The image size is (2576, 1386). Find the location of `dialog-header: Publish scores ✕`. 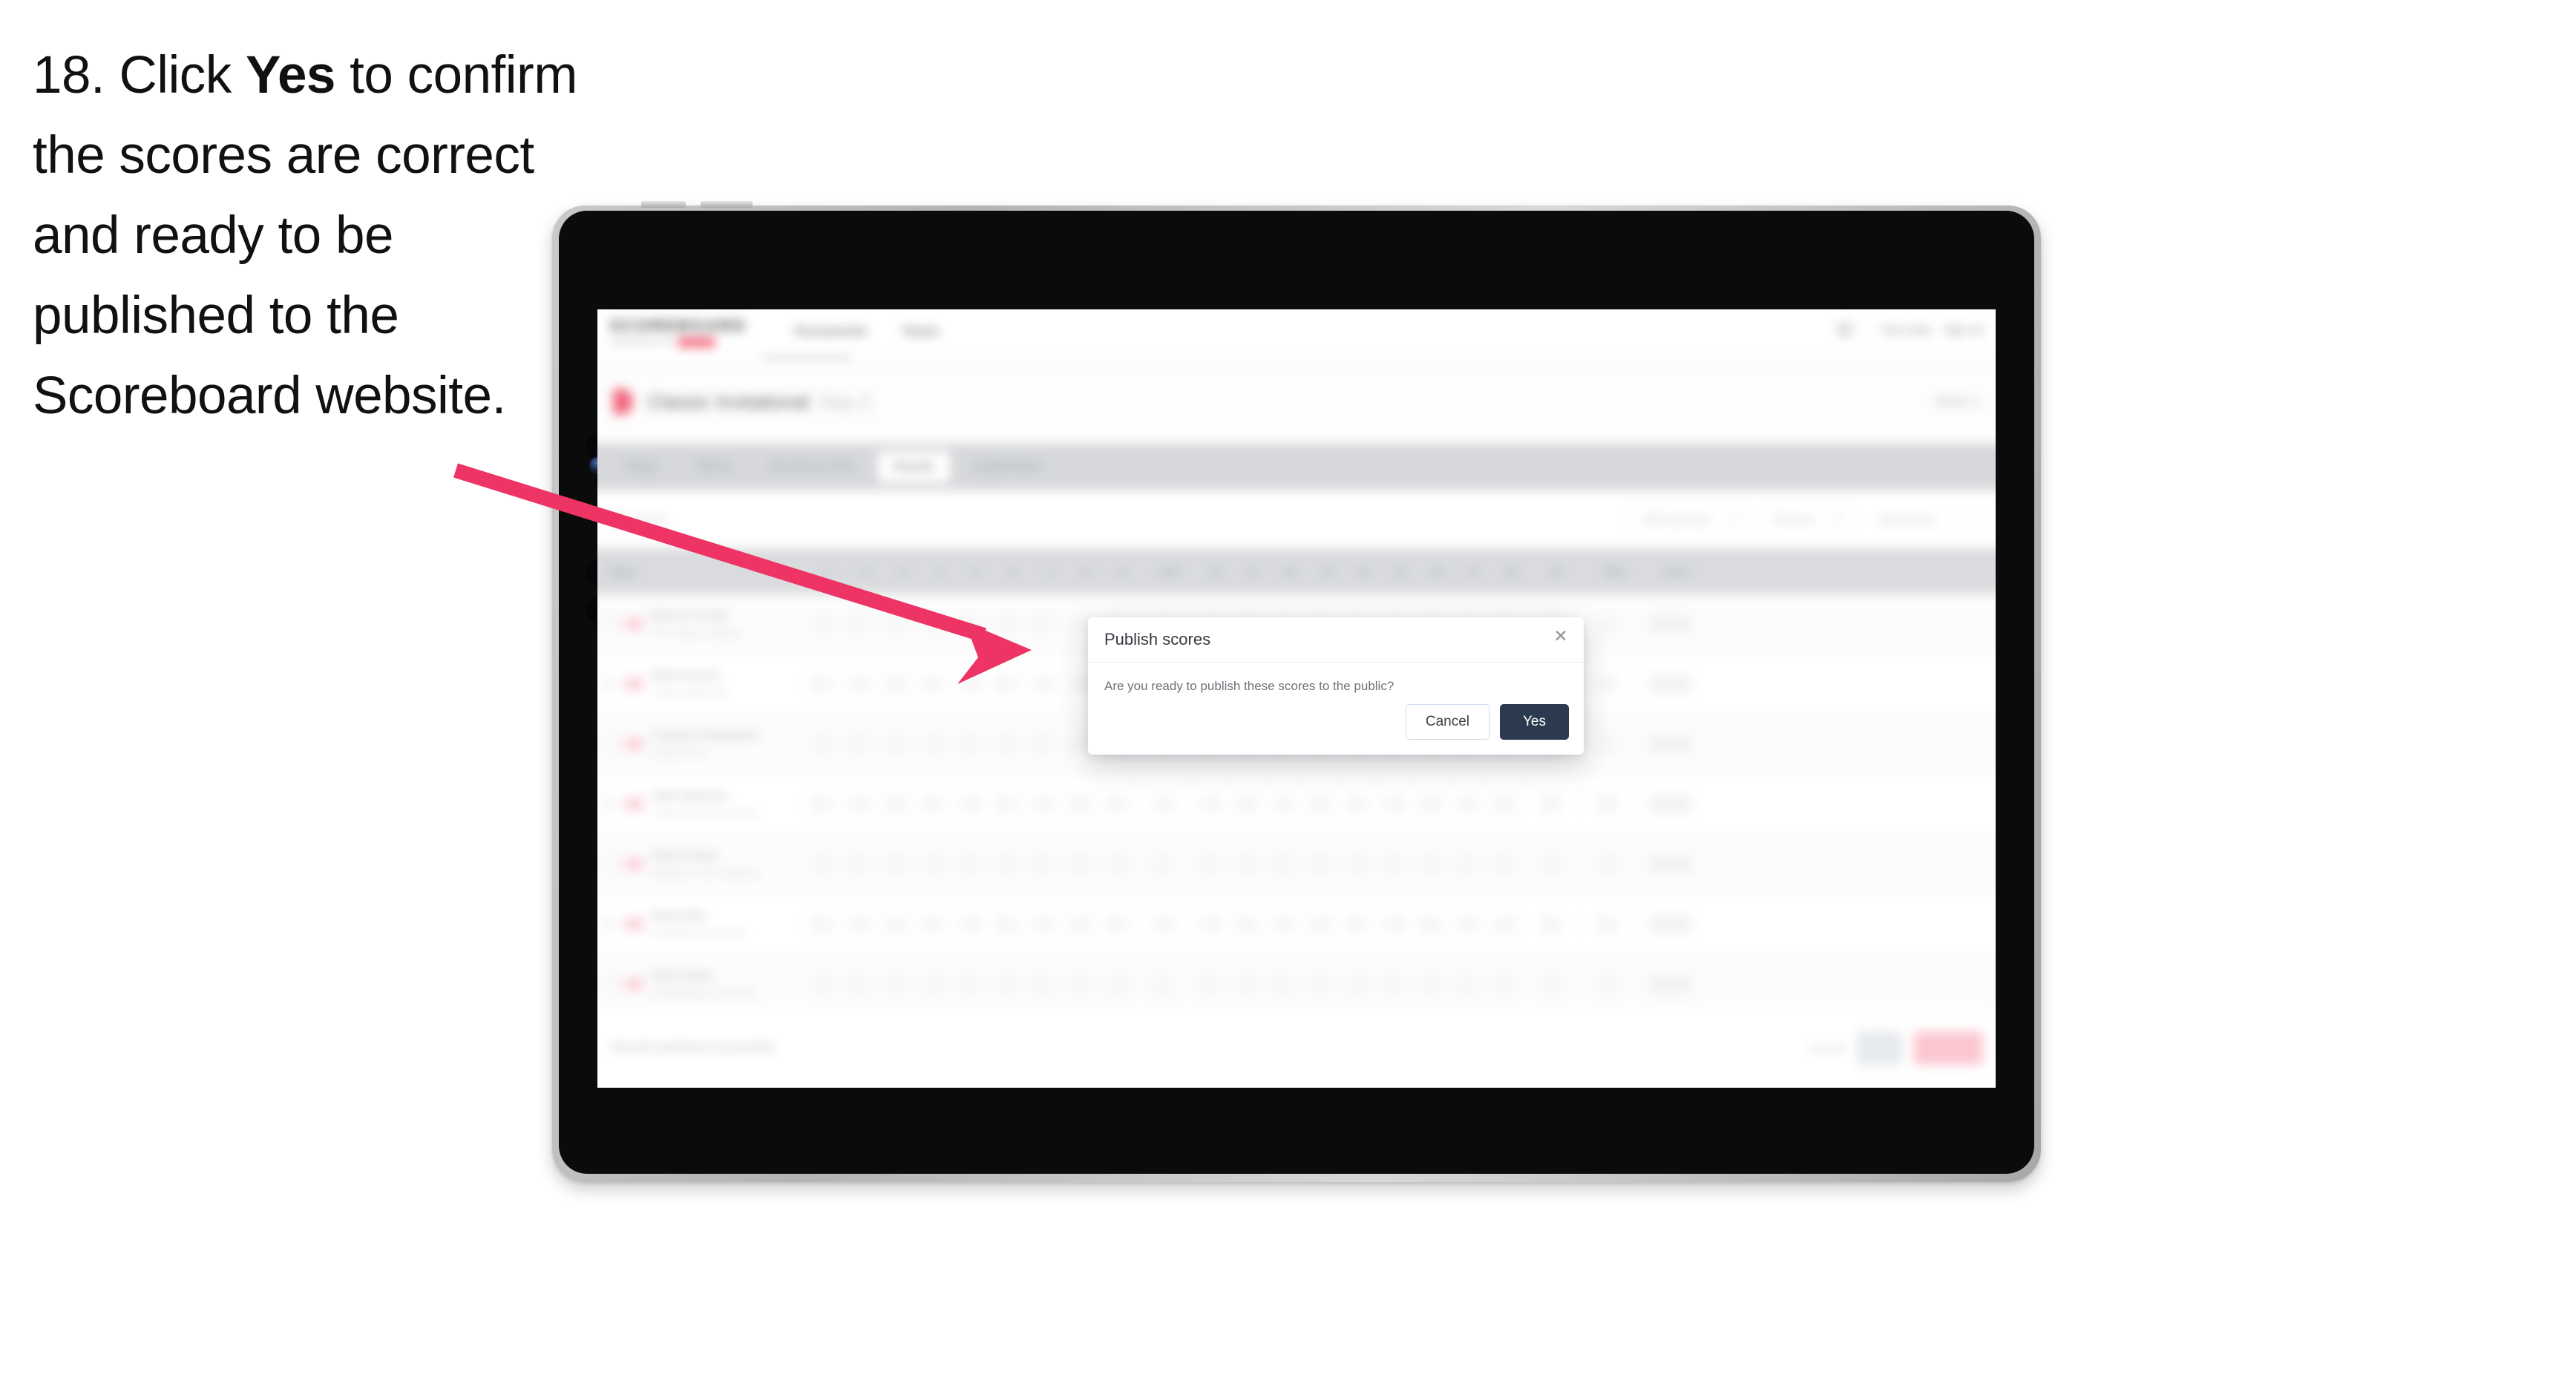

dialog-header: Publish scores ✕ is located at coordinates (1336, 640).